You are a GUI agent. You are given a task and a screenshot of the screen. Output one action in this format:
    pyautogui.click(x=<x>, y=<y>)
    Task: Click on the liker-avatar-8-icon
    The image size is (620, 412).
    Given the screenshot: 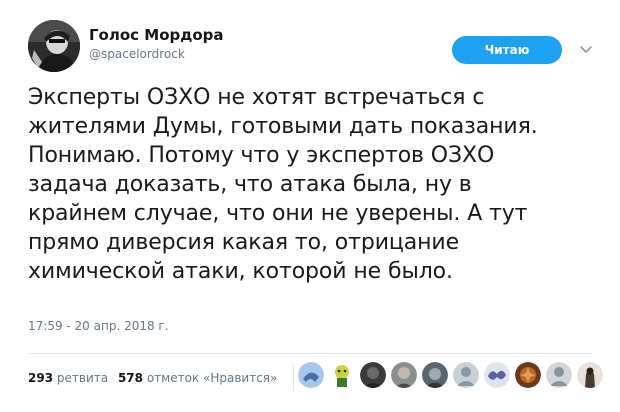 What is the action you would take?
    pyautogui.click(x=528, y=375)
    